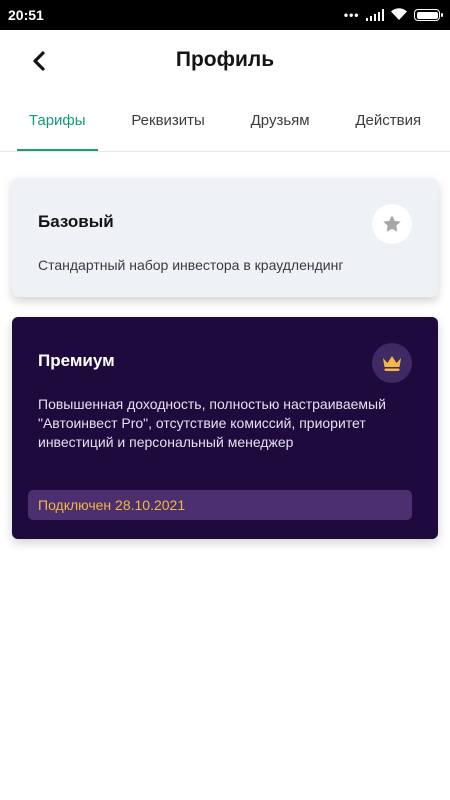  Describe the element at coordinates (428, 15) in the screenshot. I see `battery-icon` at that location.